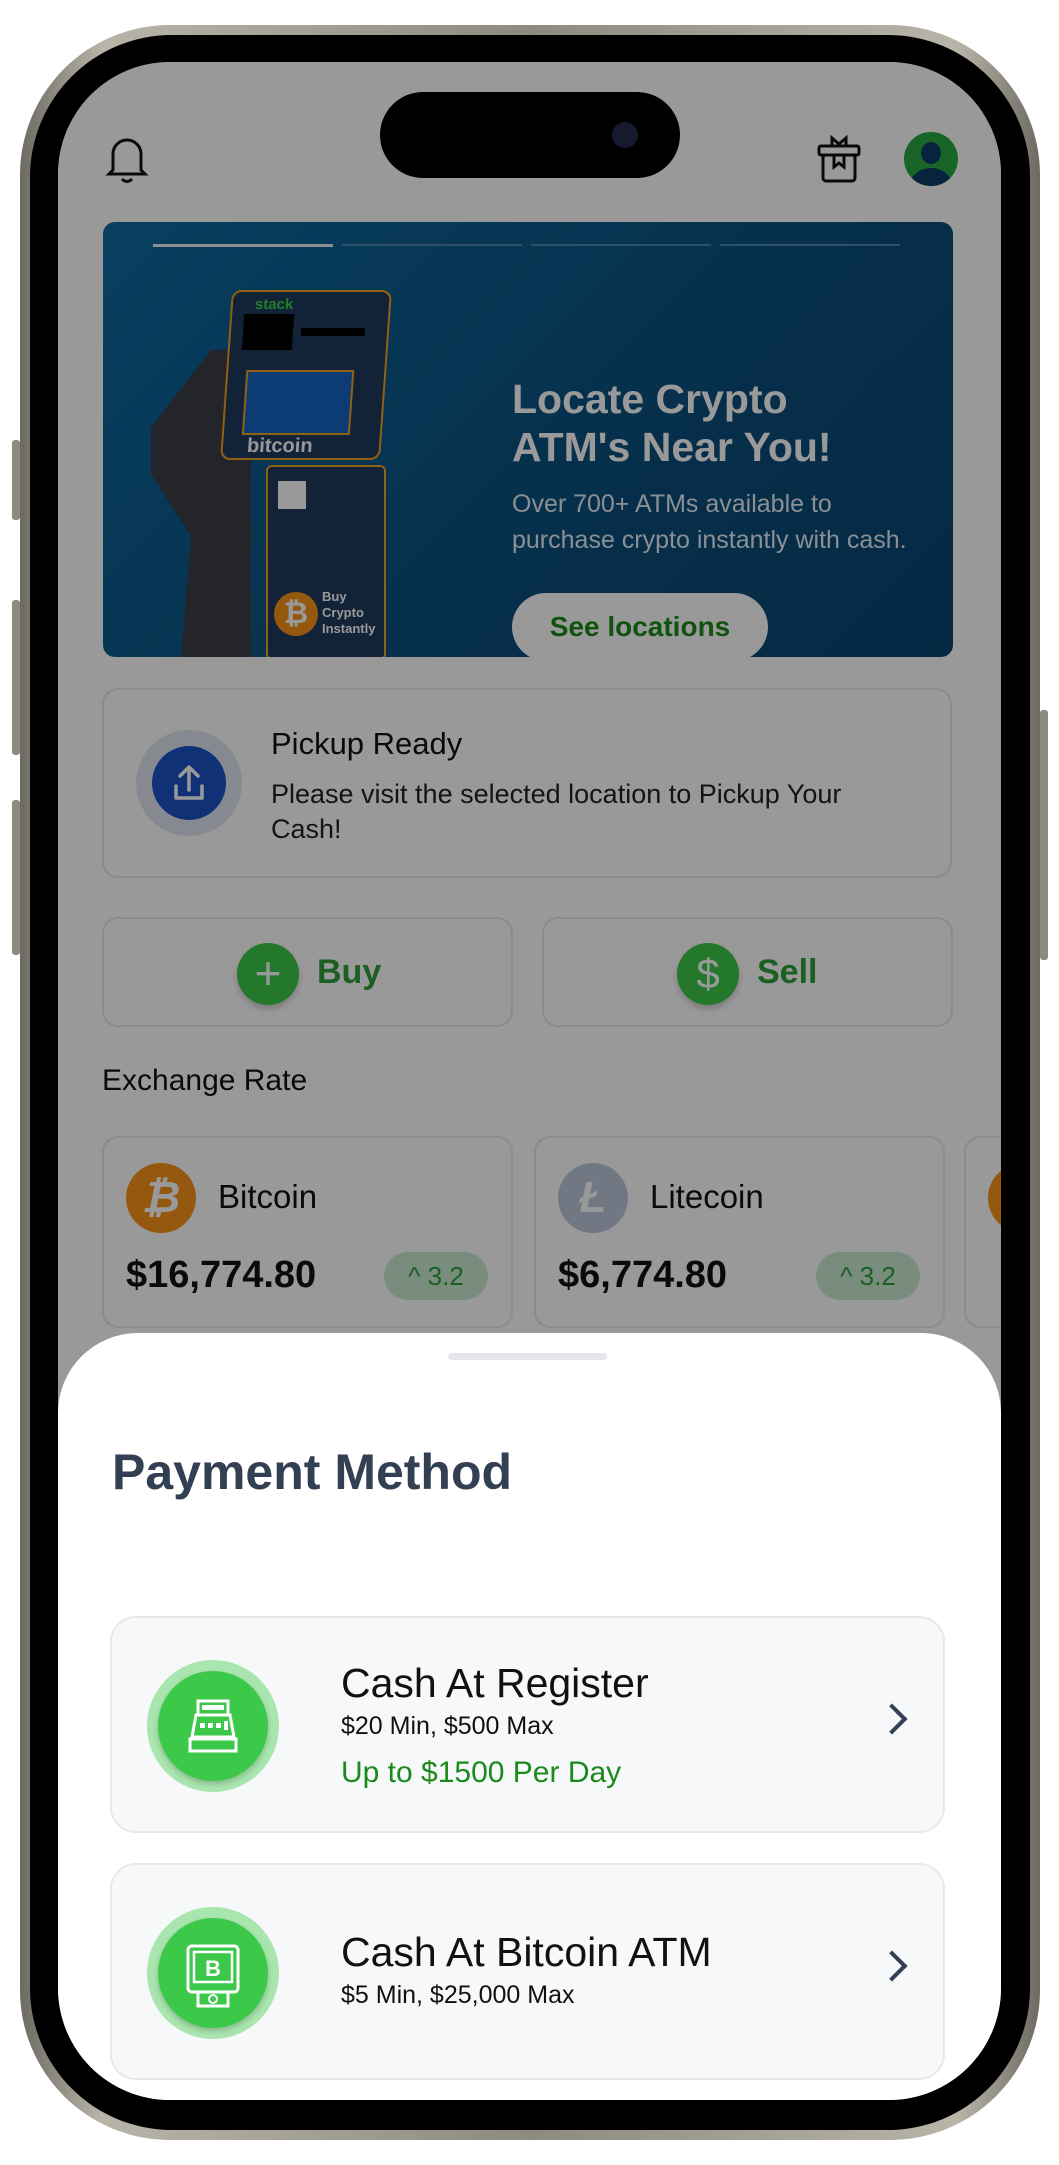 The height and width of the screenshot is (2165, 1059). Describe the element at coordinates (527, 1356) in the screenshot. I see `drag-handle` at that location.